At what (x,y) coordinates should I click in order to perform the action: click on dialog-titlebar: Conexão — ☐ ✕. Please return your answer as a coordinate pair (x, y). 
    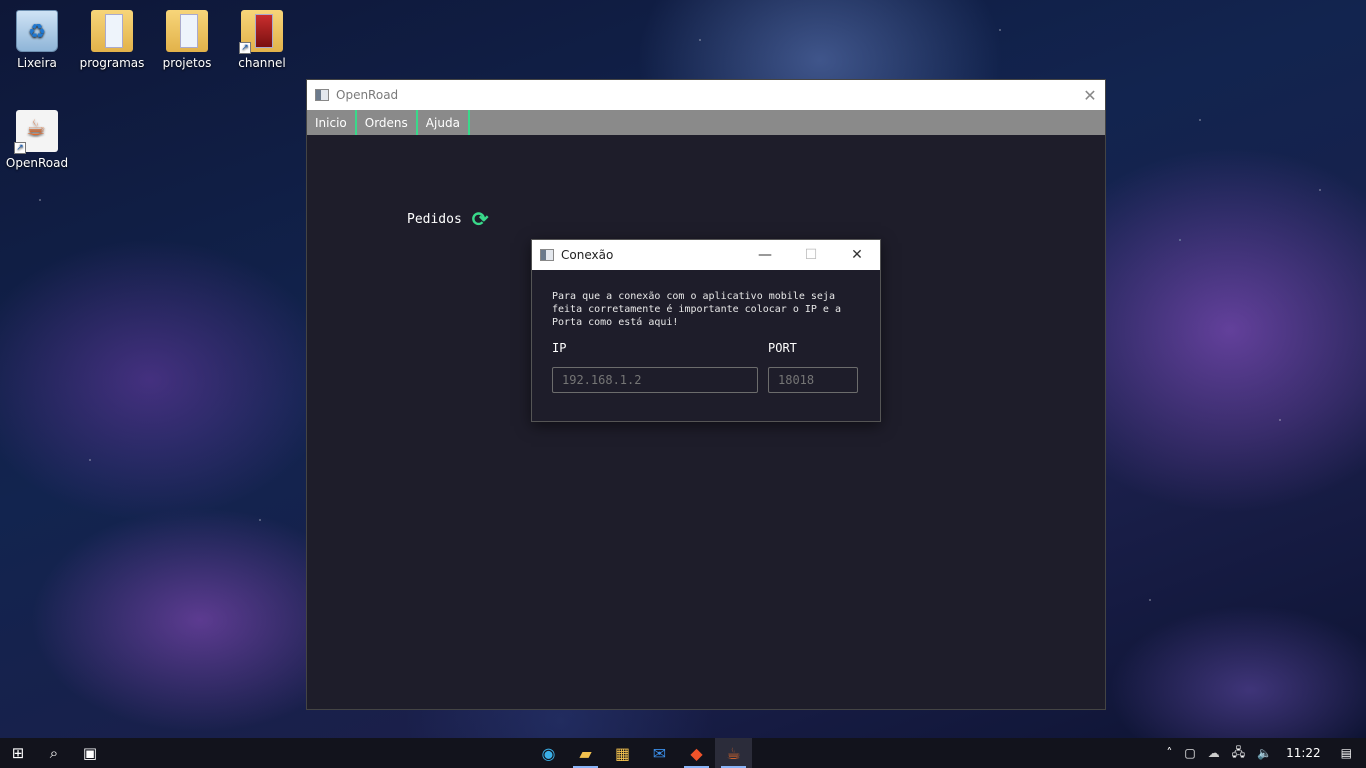
    Looking at the image, I should click on (706, 255).